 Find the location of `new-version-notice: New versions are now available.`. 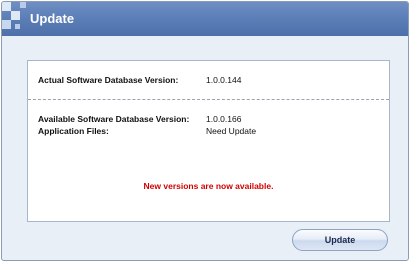

new-version-notice: New versions are now available. is located at coordinates (208, 186).